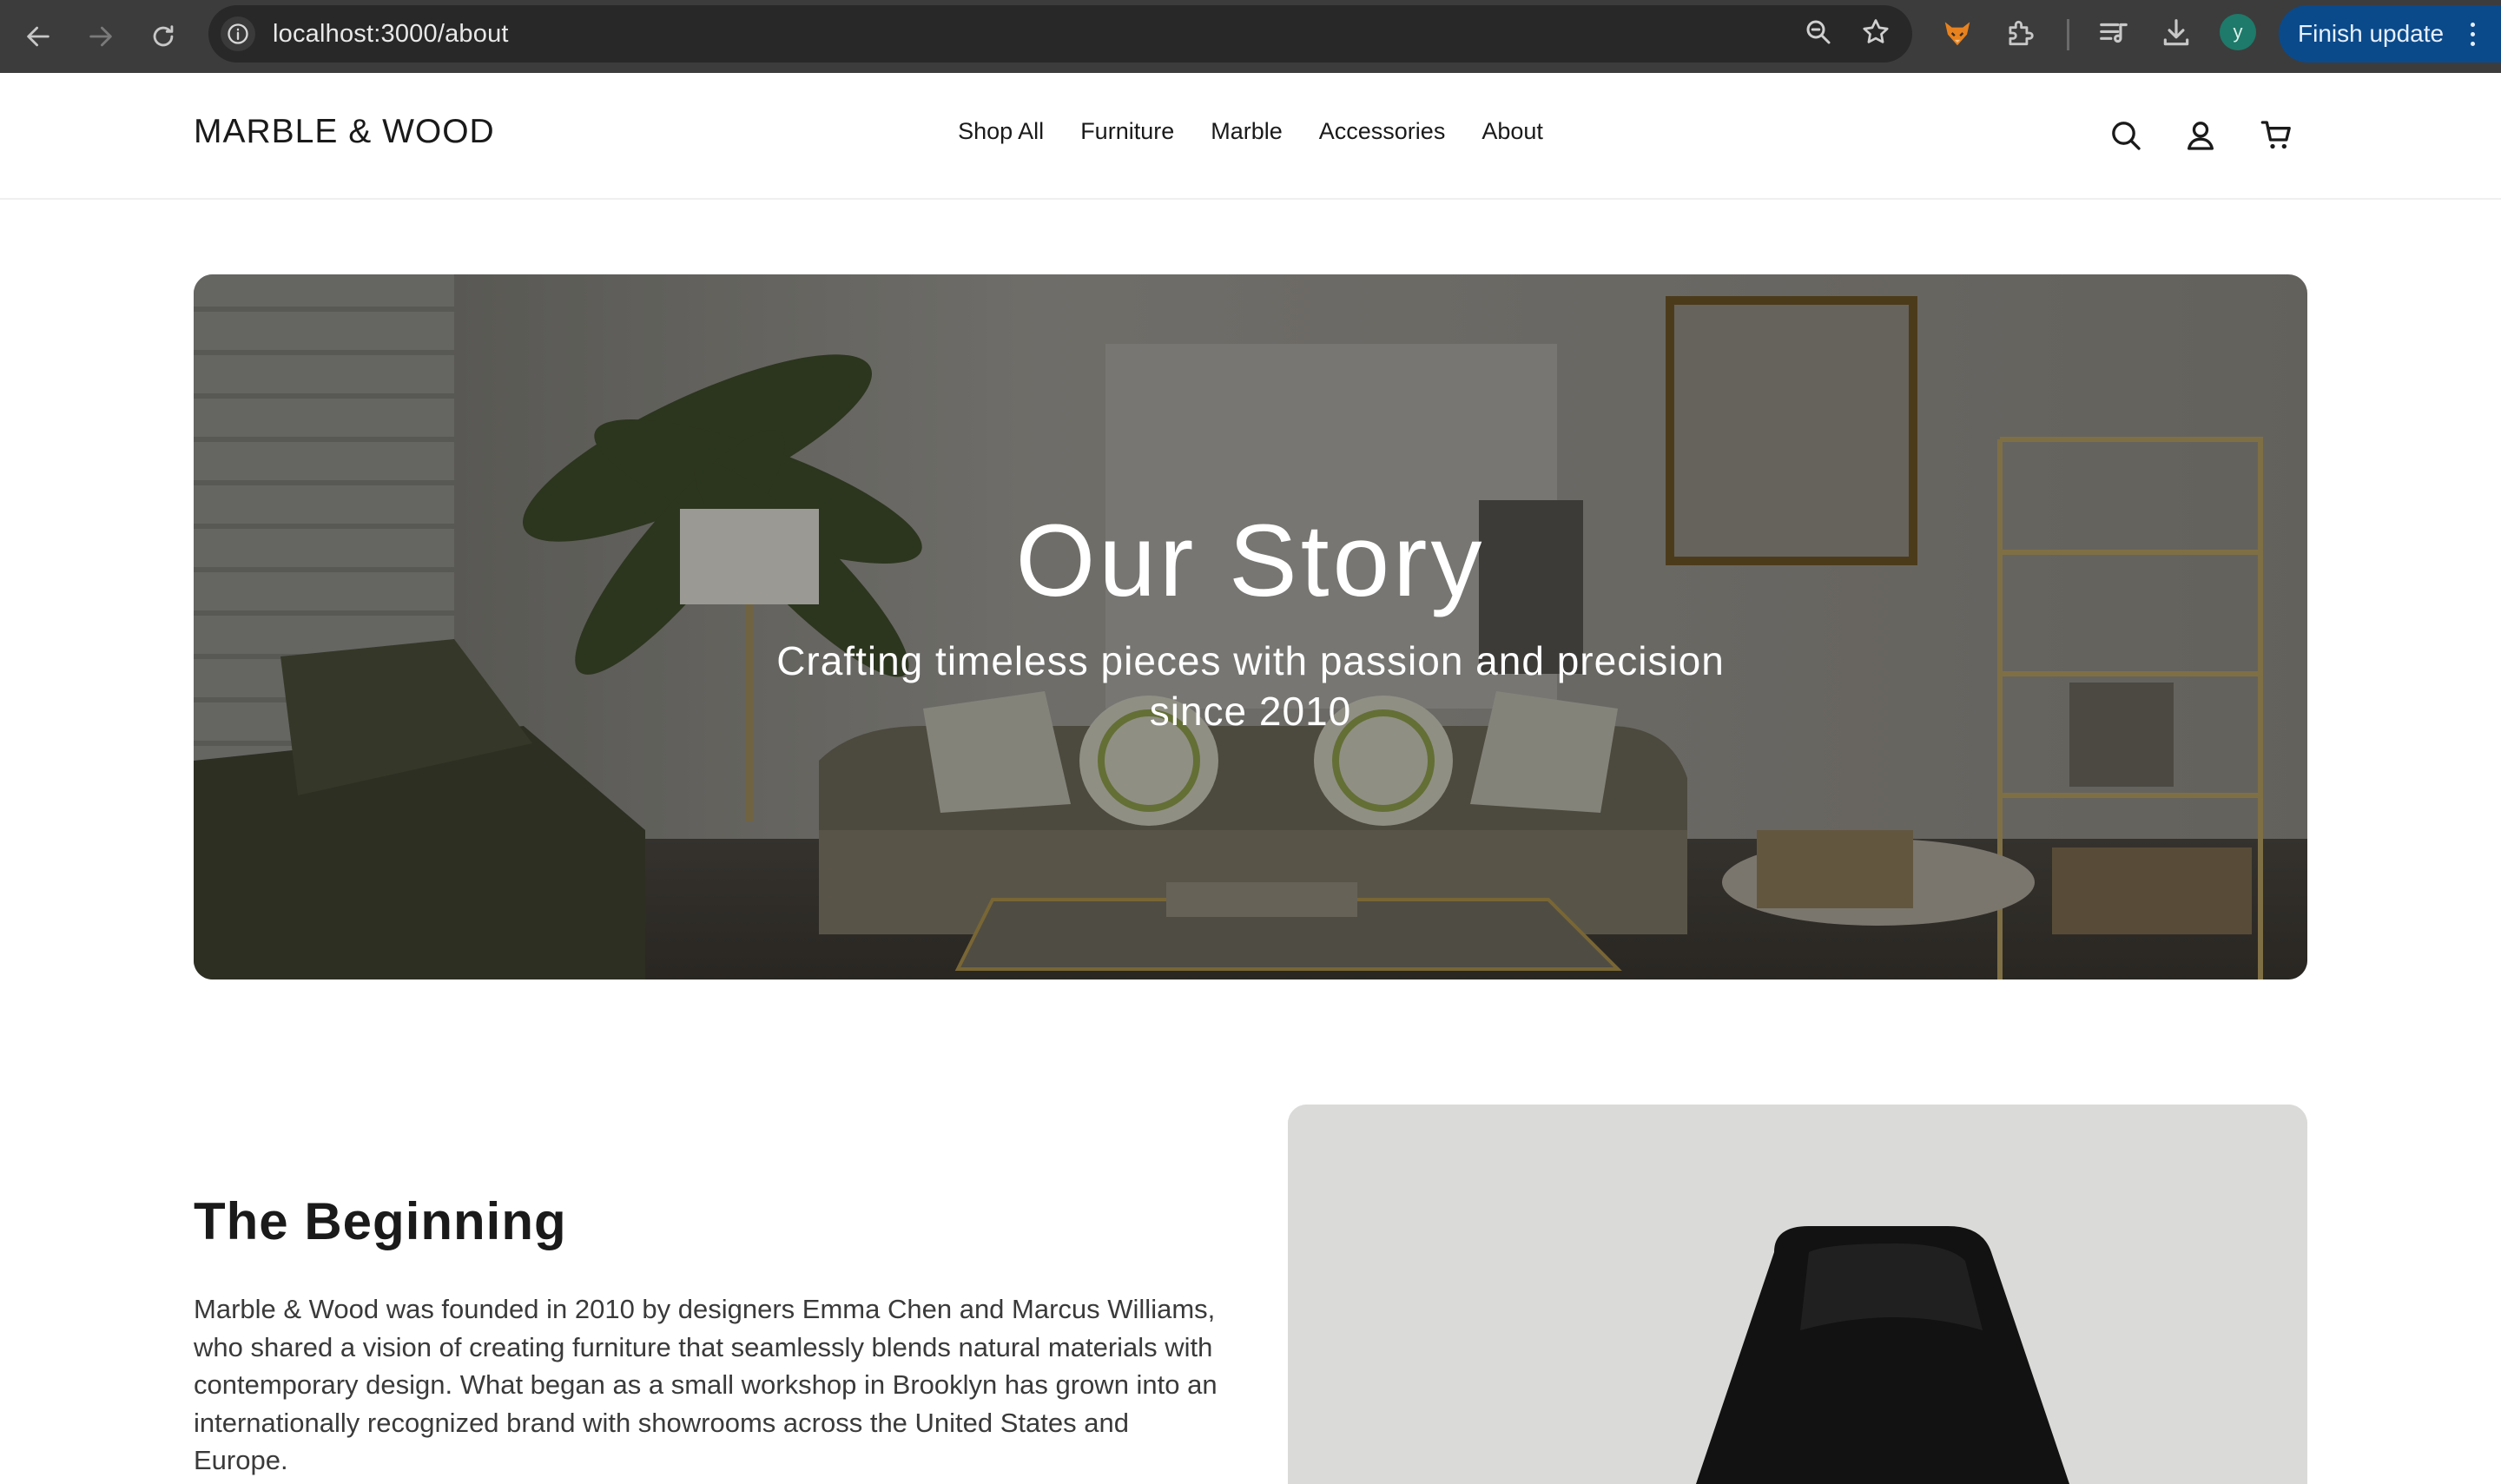  What do you see at coordinates (391, 34) in the screenshot?
I see `url-text: localhost:3000/about` at bounding box center [391, 34].